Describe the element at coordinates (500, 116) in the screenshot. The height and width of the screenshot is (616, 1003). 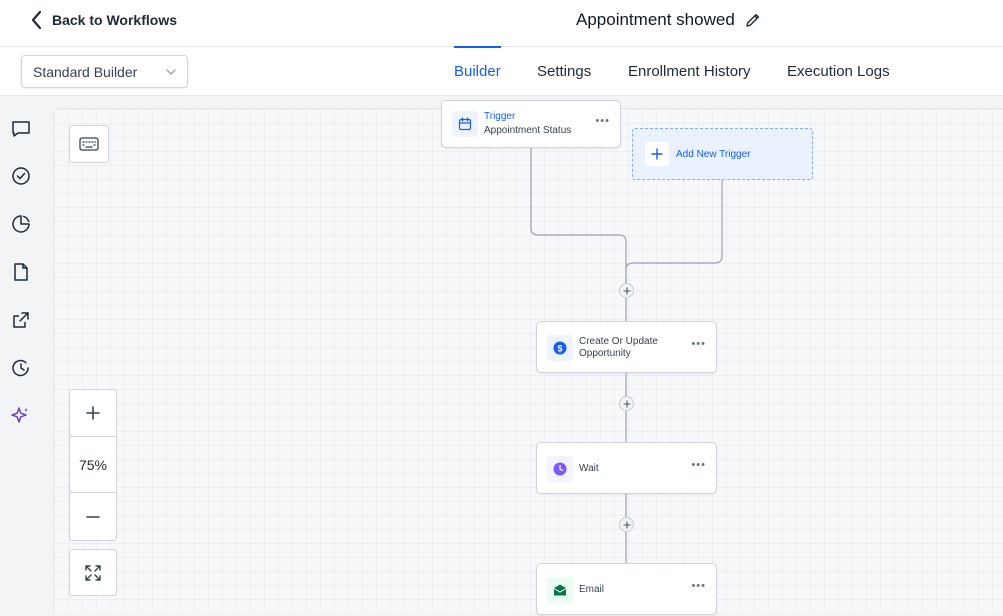
I see `trigger-label: Trigger` at that location.